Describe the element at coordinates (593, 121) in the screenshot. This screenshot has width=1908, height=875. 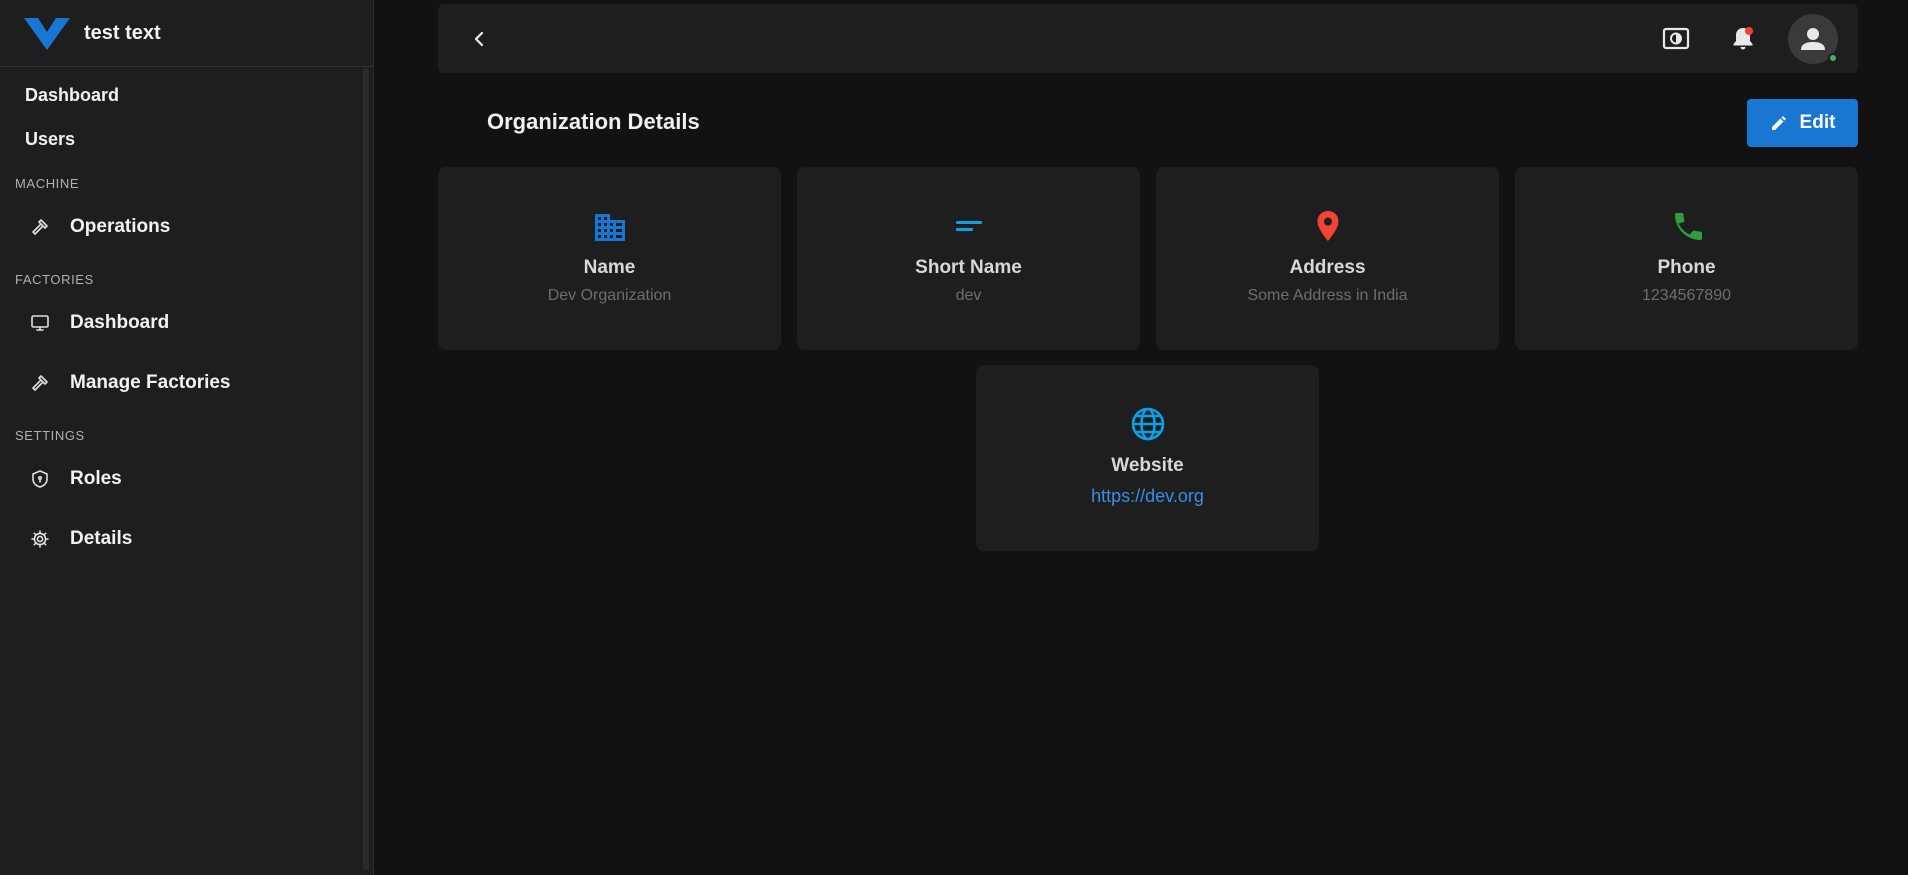
I see `page-title: Organization Details` at that location.